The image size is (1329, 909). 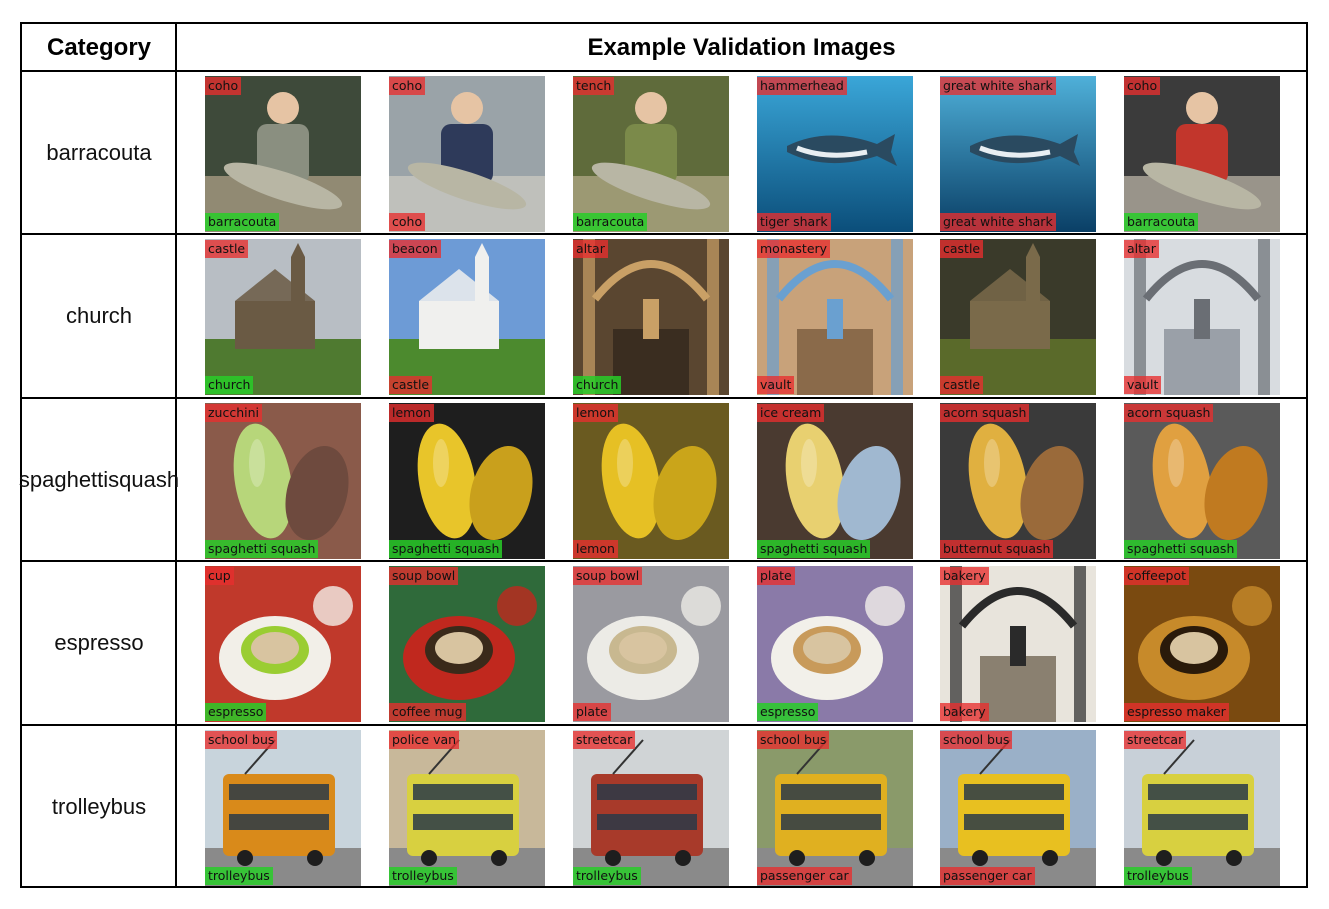 What do you see at coordinates (219, 576) in the screenshot?
I see `top-prediction-label: cup` at bounding box center [219, 576].